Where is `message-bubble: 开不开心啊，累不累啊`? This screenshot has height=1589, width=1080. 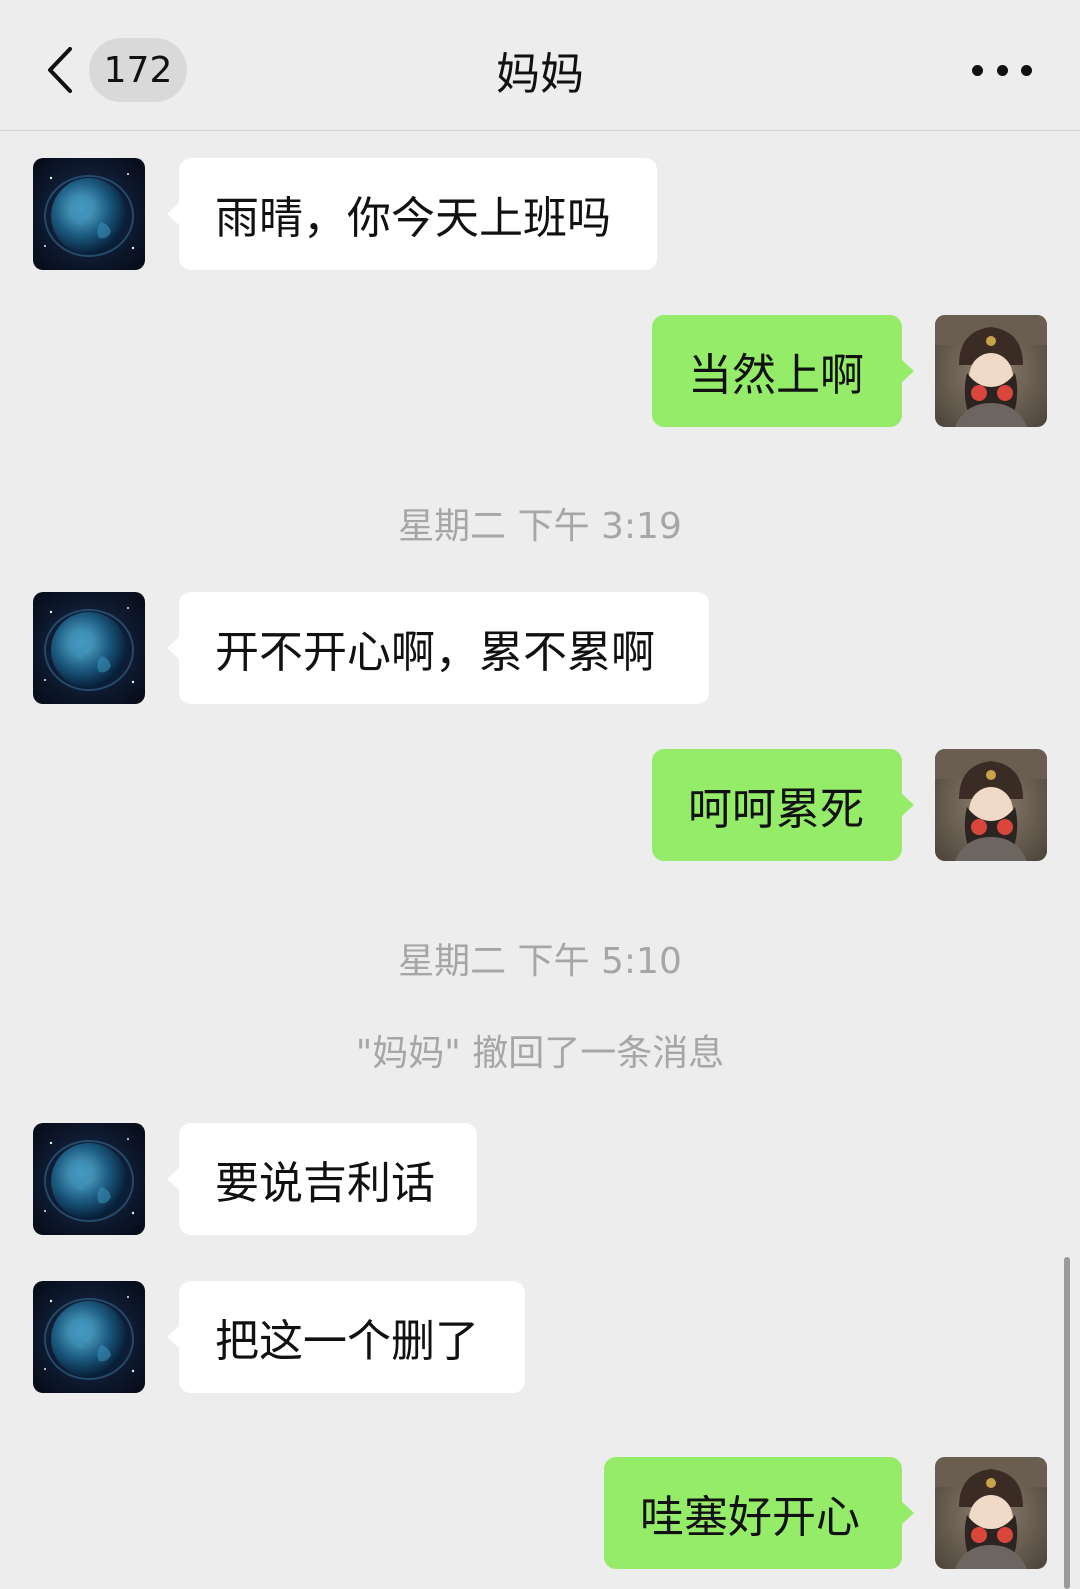 message-bubble: 开不开心啊，累不累啊 is located at coordinates (438, 648).